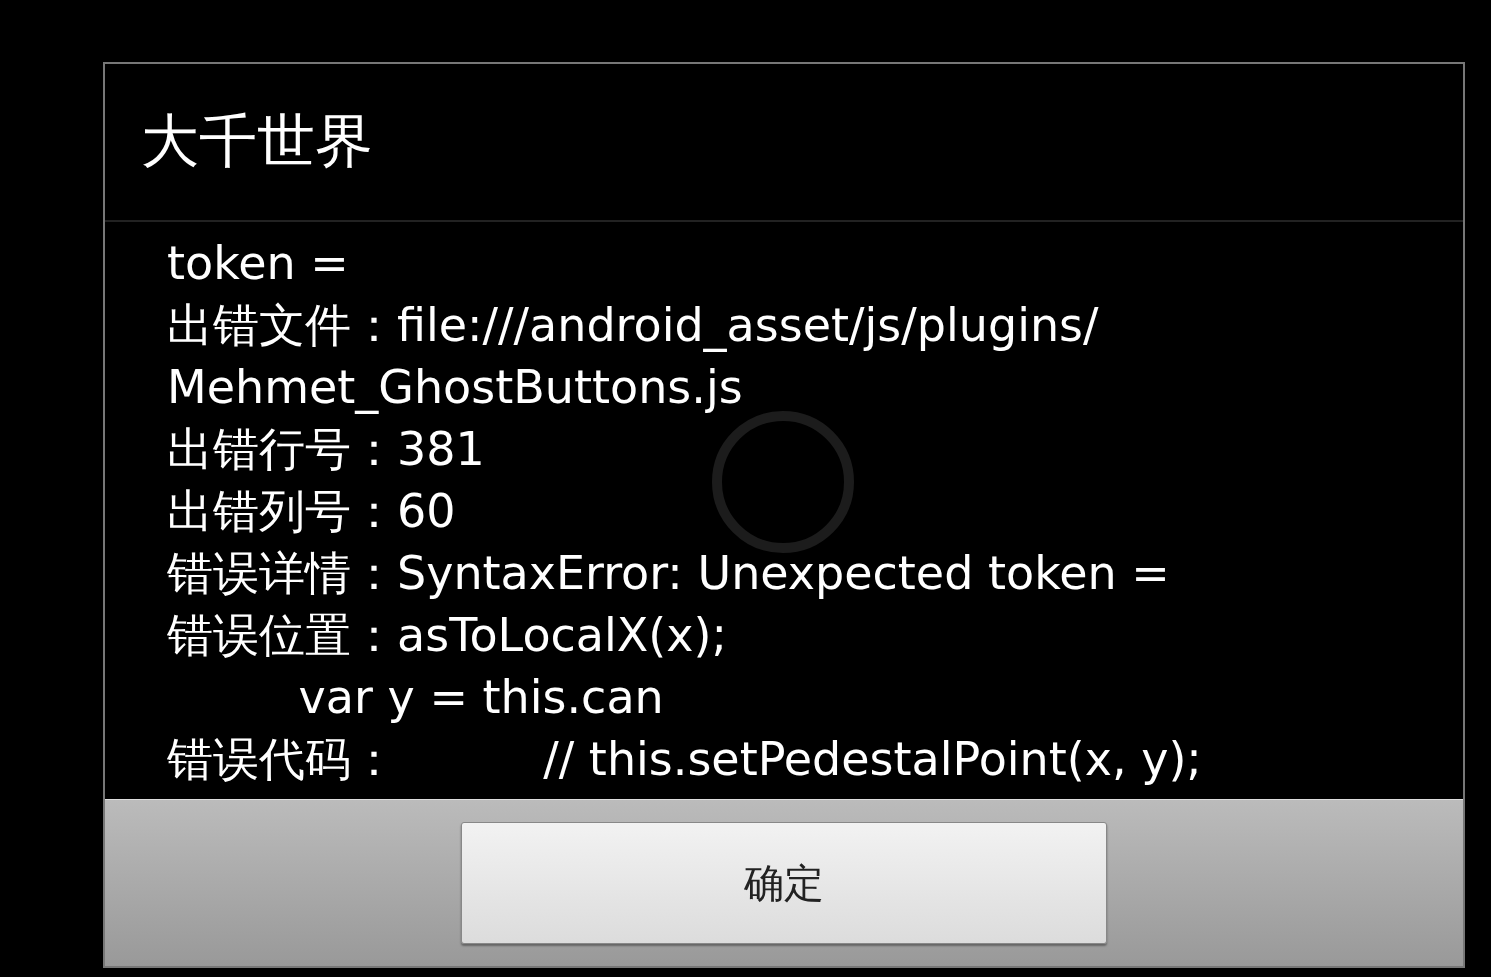  What do you see at coordinates (258, 263) in the screenshot?
I see `error-text: token =` at bounding box center [258, 263].